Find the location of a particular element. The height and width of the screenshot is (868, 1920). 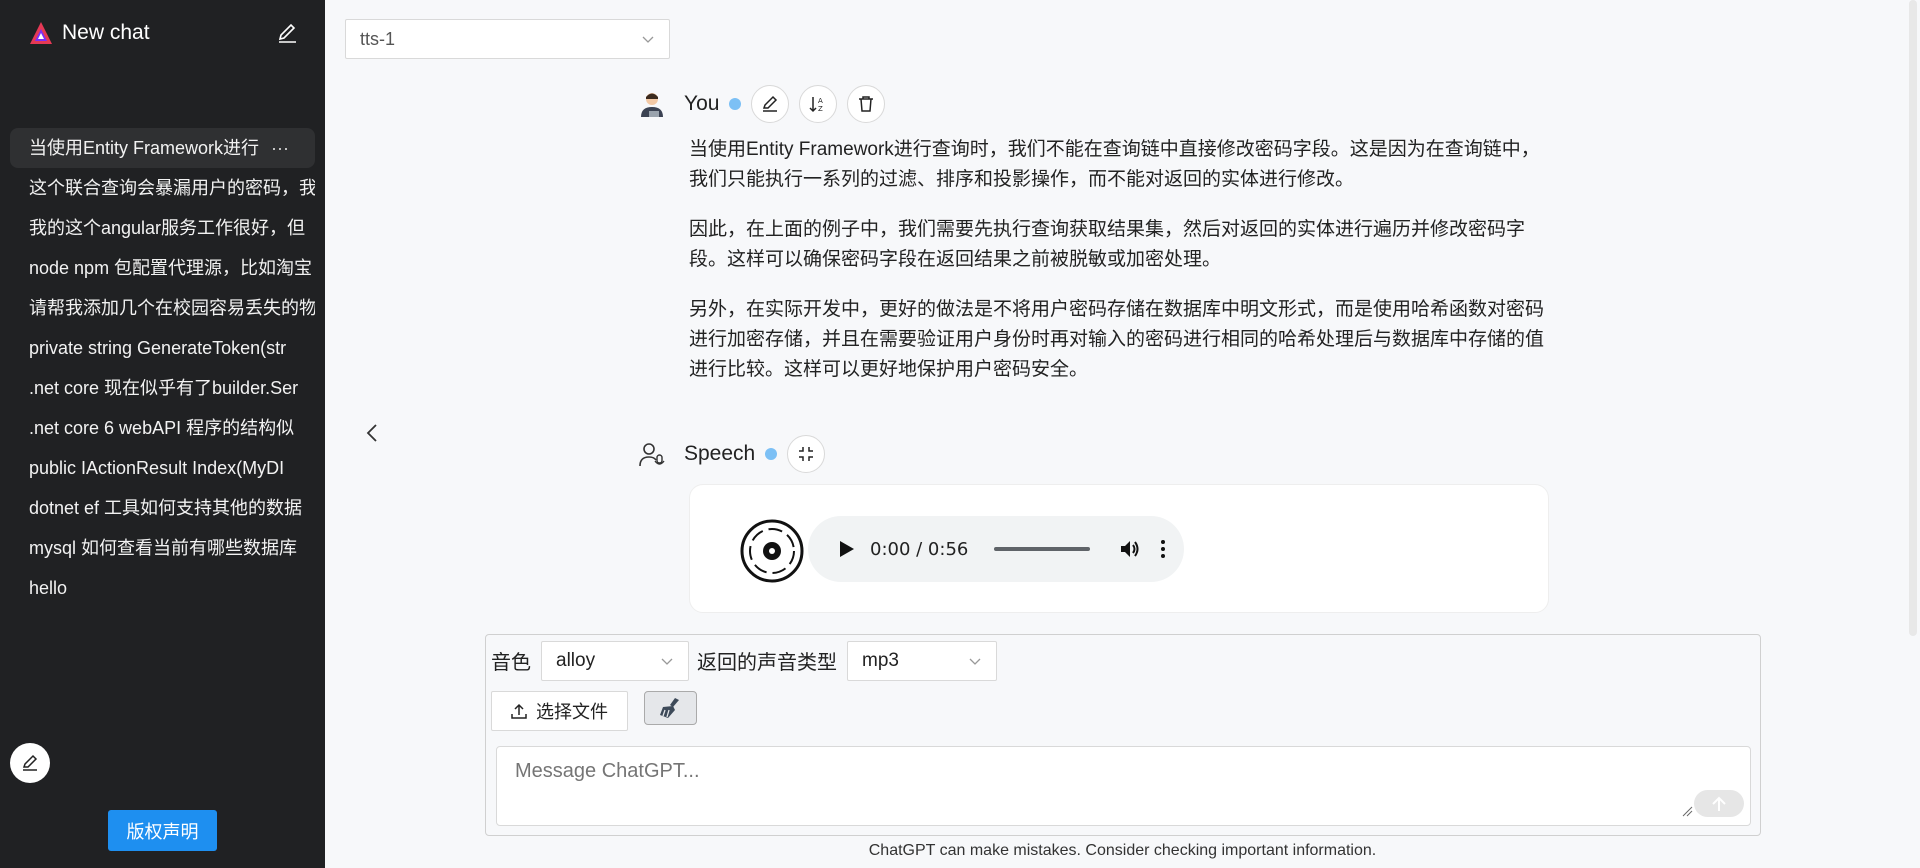

new-chat-edit-icon is located at coordinates (287, 33).